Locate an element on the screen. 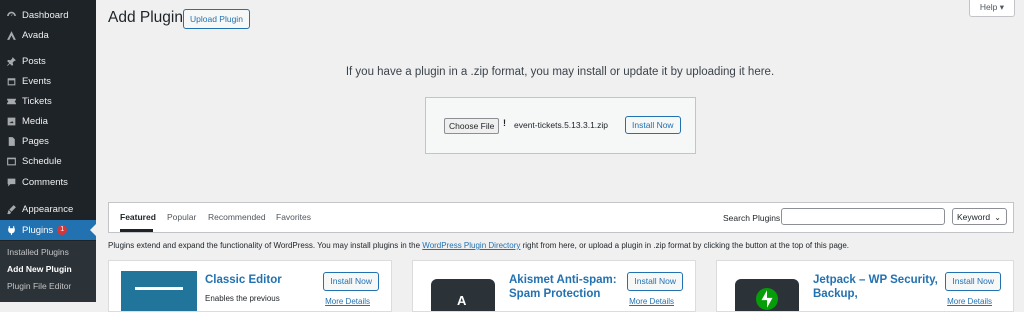 This screenshot has width=1024, height=312. menu-label: Schedule is located at coordinates (42, 161).